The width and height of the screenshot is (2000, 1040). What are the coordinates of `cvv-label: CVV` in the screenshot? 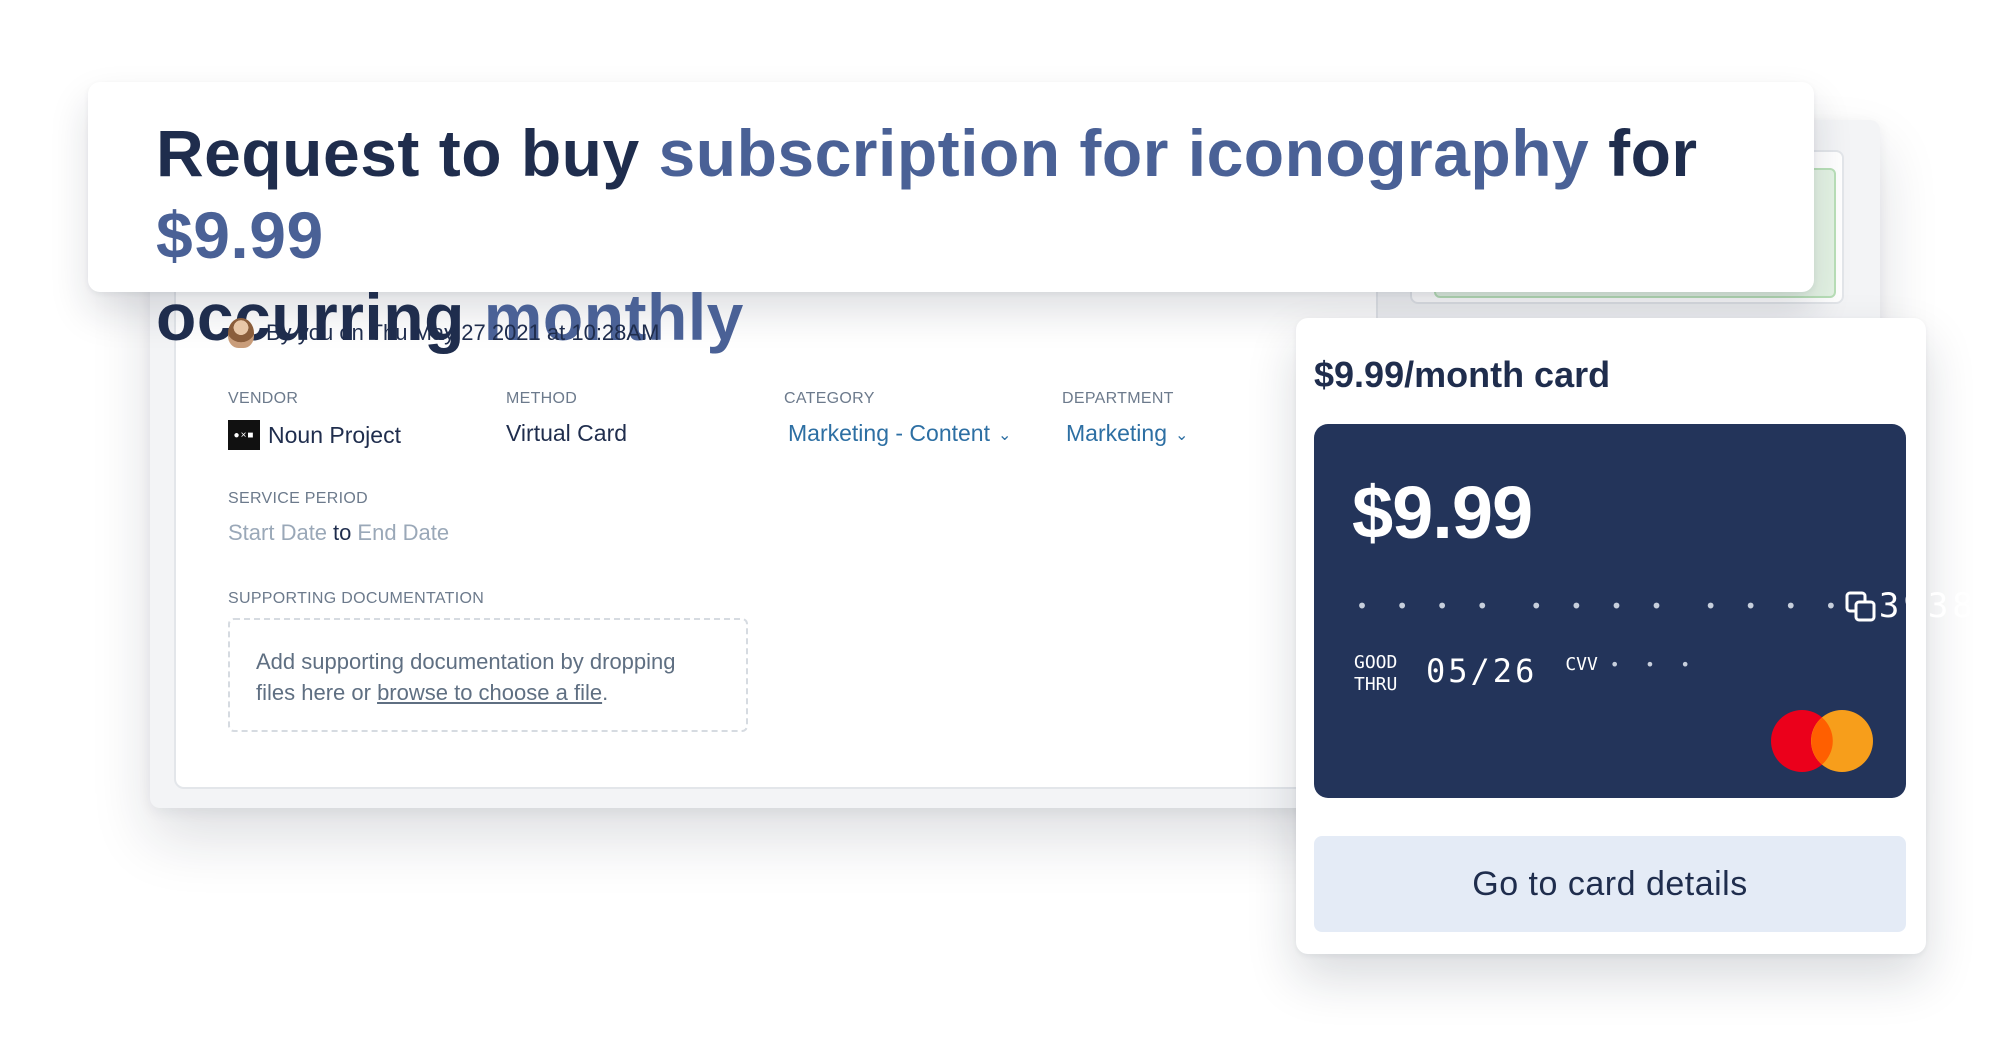 It's located at (1581, 664).